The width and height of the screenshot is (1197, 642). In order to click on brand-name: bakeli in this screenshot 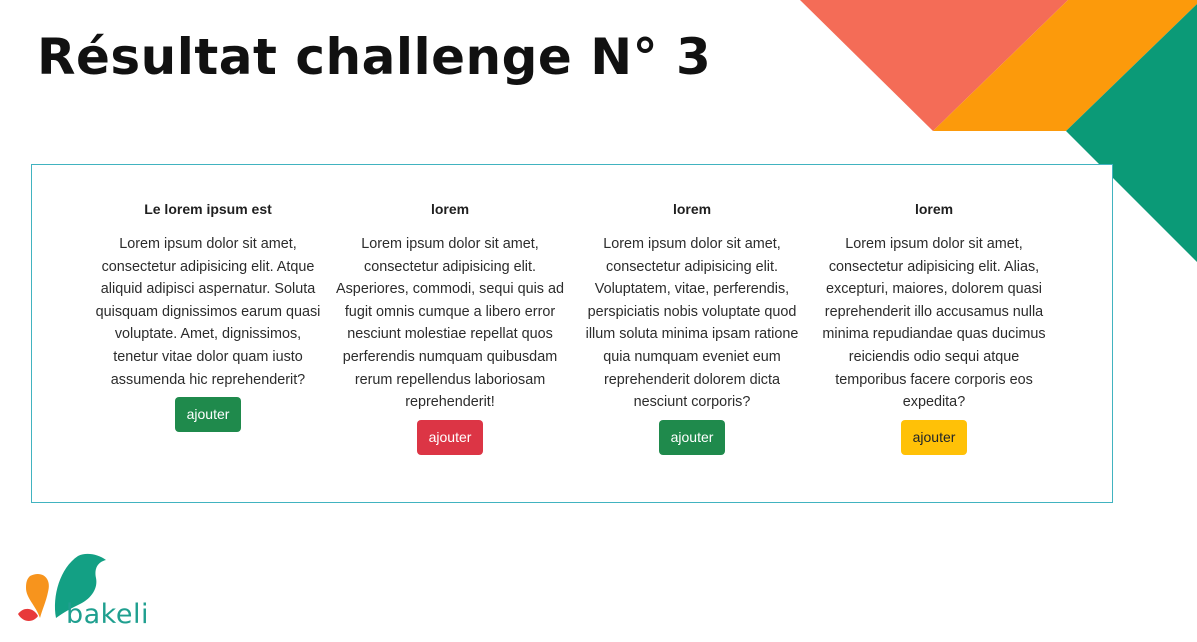, I will do `click(107, 614)`.